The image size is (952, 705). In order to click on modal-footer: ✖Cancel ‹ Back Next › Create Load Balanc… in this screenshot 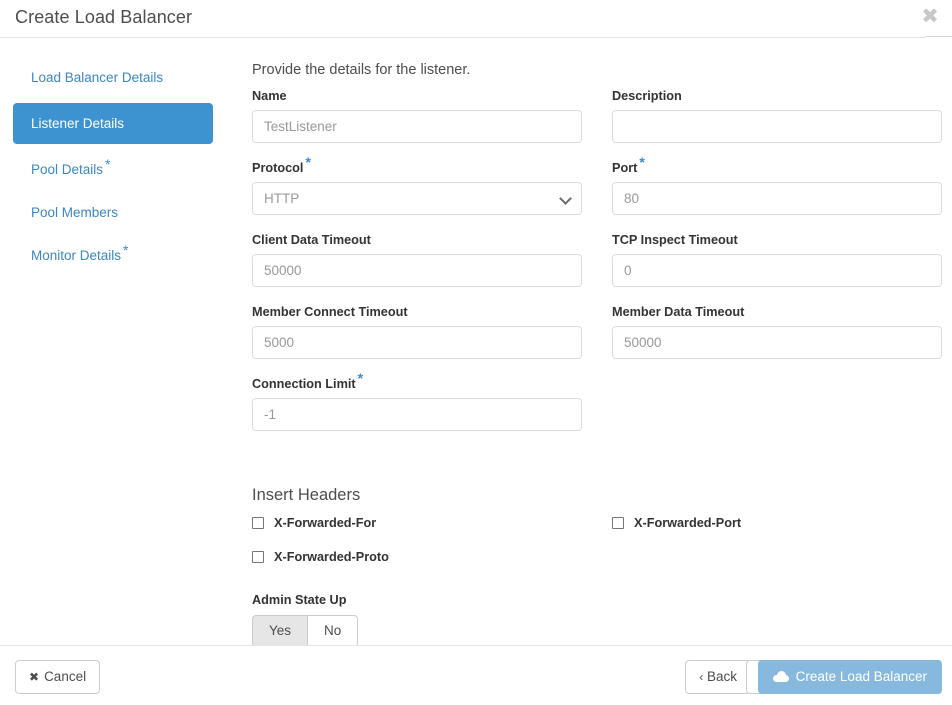, I will do `click(476, 675)`.